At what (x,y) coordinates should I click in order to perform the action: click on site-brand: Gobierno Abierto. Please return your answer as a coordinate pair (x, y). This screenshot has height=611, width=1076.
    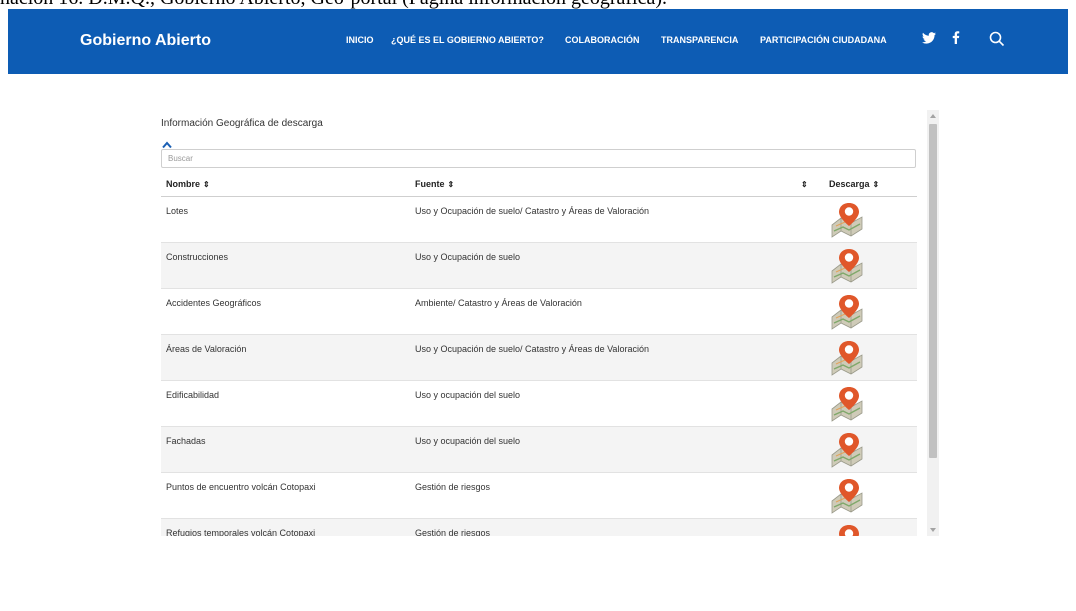
    Looking at the image, I should click on (145, 41).